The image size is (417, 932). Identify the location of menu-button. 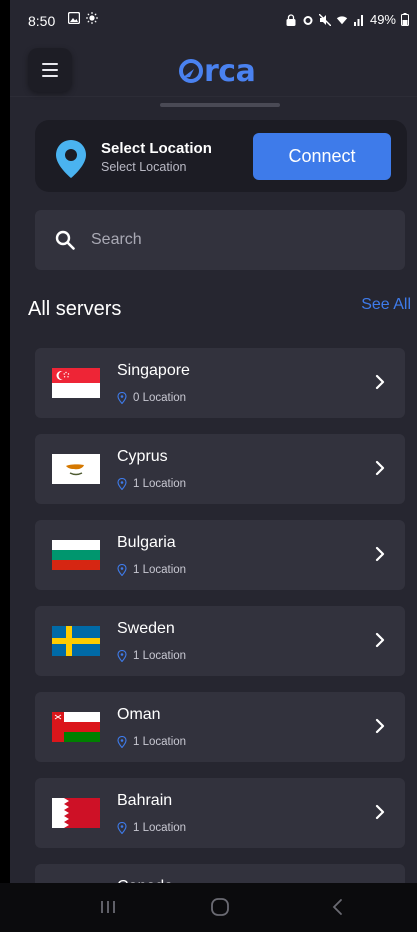
(50, 70).